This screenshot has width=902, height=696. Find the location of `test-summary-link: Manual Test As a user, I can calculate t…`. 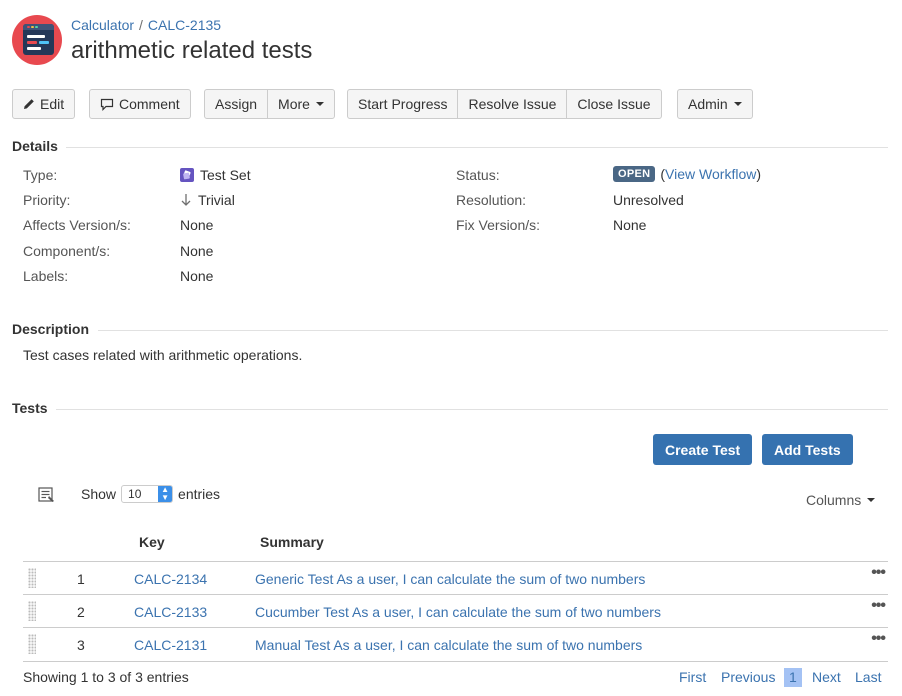

test-summary-link: Manual Test As a user, I can calculate t… is located at coordinates (448, 645).